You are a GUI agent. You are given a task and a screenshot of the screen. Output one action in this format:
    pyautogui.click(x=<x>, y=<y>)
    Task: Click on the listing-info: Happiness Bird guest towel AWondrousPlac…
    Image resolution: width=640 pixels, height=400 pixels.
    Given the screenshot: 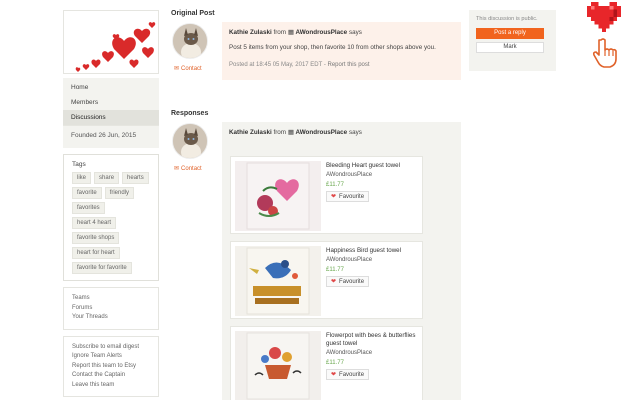 What is the action you would take?
    pyautogui.click(x=374, y=267)
    